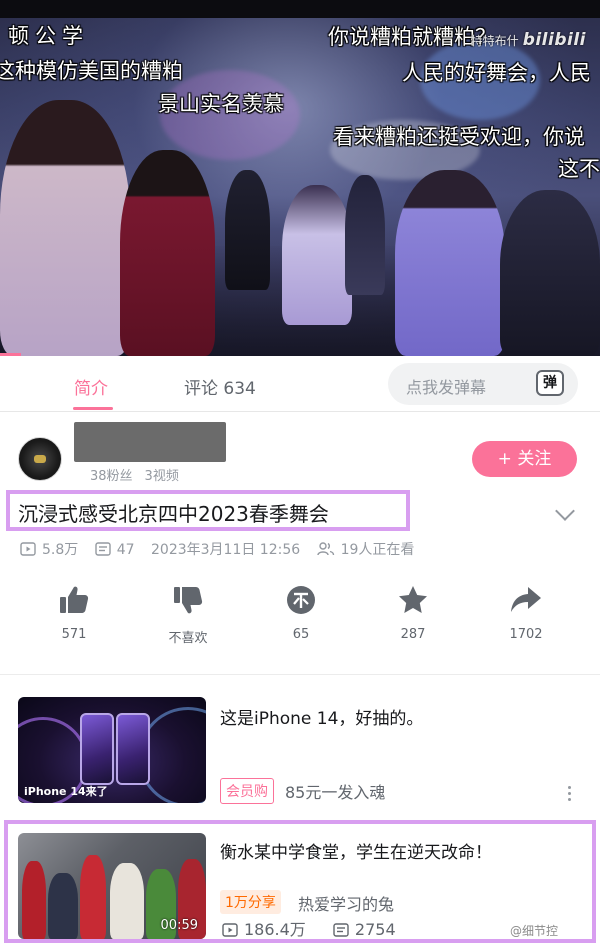 Image resolution: width=600 pixels, height=945 pixels. I want to click on like-count: 571, so click(74, 634).